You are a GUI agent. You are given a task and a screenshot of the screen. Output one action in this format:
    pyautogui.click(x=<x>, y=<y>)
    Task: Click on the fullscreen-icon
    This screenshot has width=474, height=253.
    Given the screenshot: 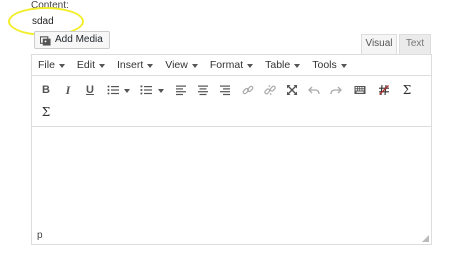 What is the action you would take?
    pyautogui.click(x=292, y=90)
    